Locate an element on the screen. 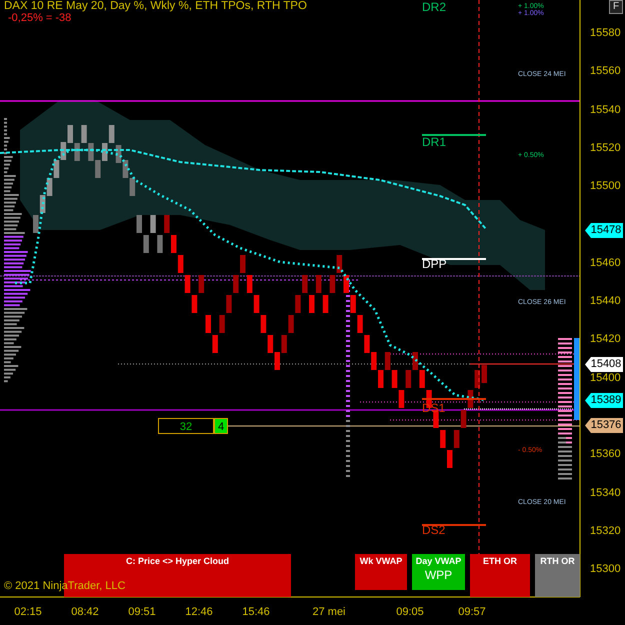 The width and height of the screenshot is (625, 625). change-readout: -0,25% = -38 is located at coordinates (40, 18).